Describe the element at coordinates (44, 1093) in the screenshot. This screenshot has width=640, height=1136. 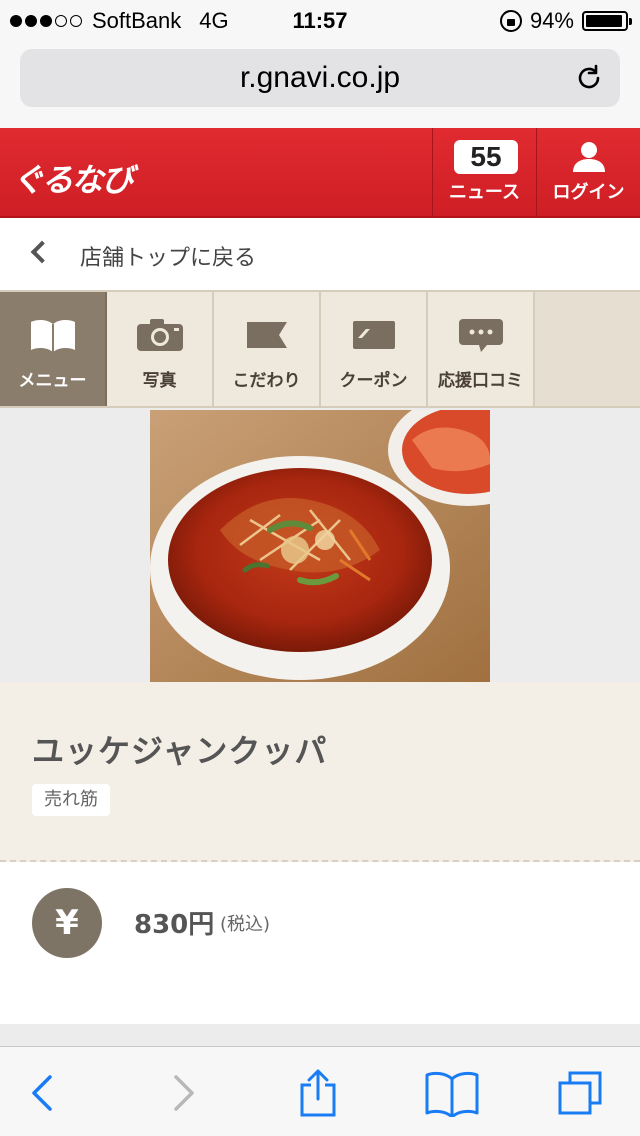
I see `back-arrow-icon` at that location.